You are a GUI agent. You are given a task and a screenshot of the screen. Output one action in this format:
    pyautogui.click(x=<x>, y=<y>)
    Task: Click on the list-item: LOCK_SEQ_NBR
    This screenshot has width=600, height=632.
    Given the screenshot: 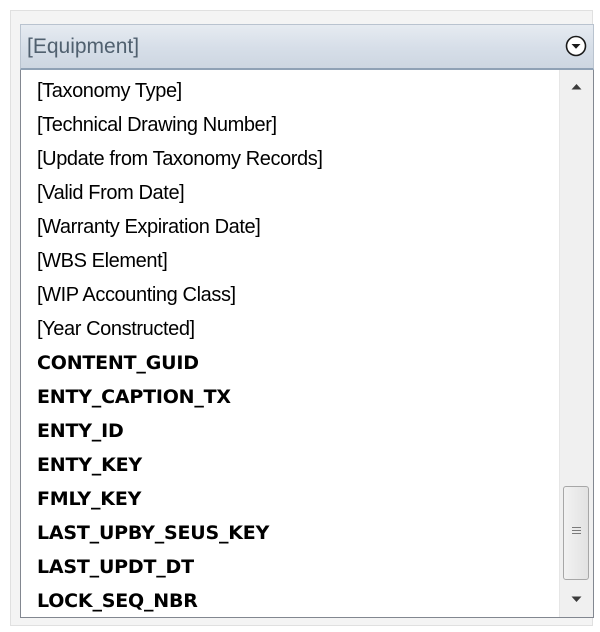 What is the action you would take?
    pyautogui.click(x=297, y=600)
    